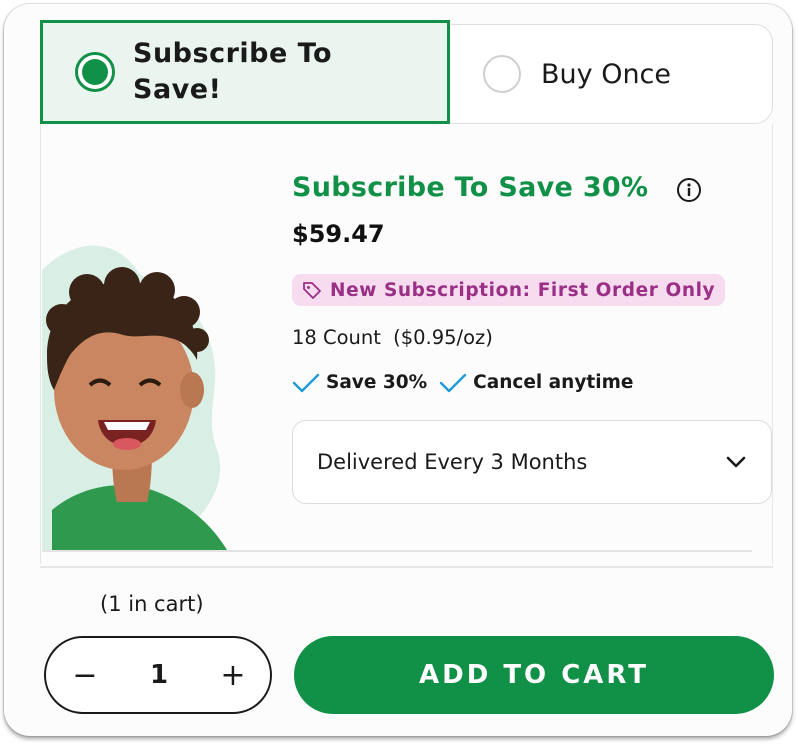  I want to click on count-text: 18 Count, so click(336, 337).